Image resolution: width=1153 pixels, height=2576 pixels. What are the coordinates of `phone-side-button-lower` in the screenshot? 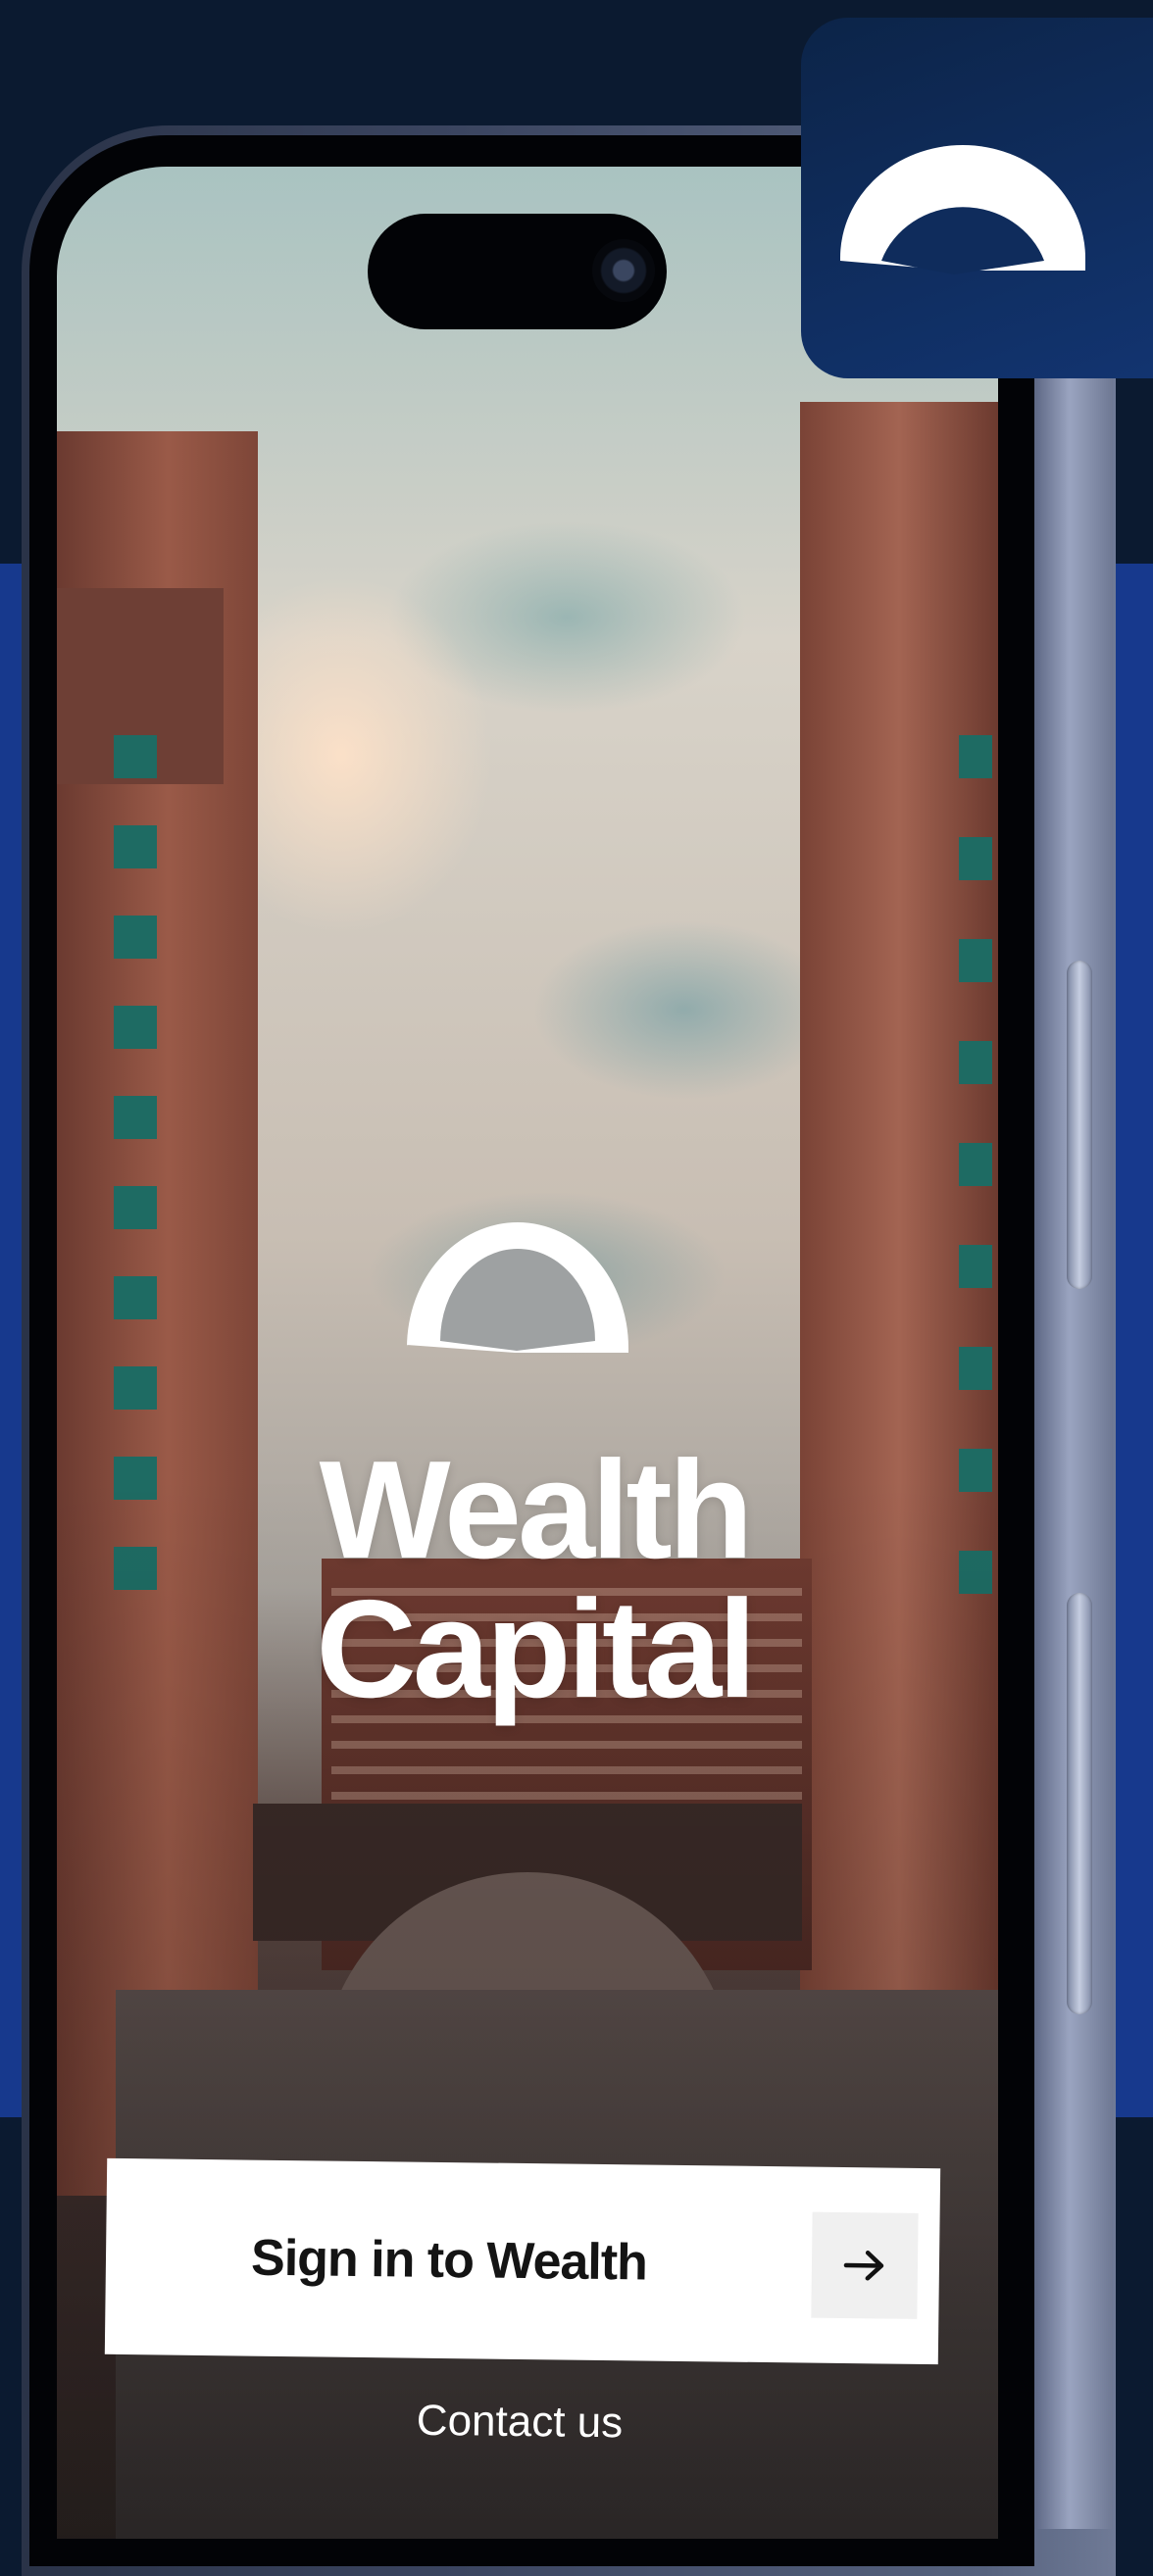 It's located at (1079, 1803).